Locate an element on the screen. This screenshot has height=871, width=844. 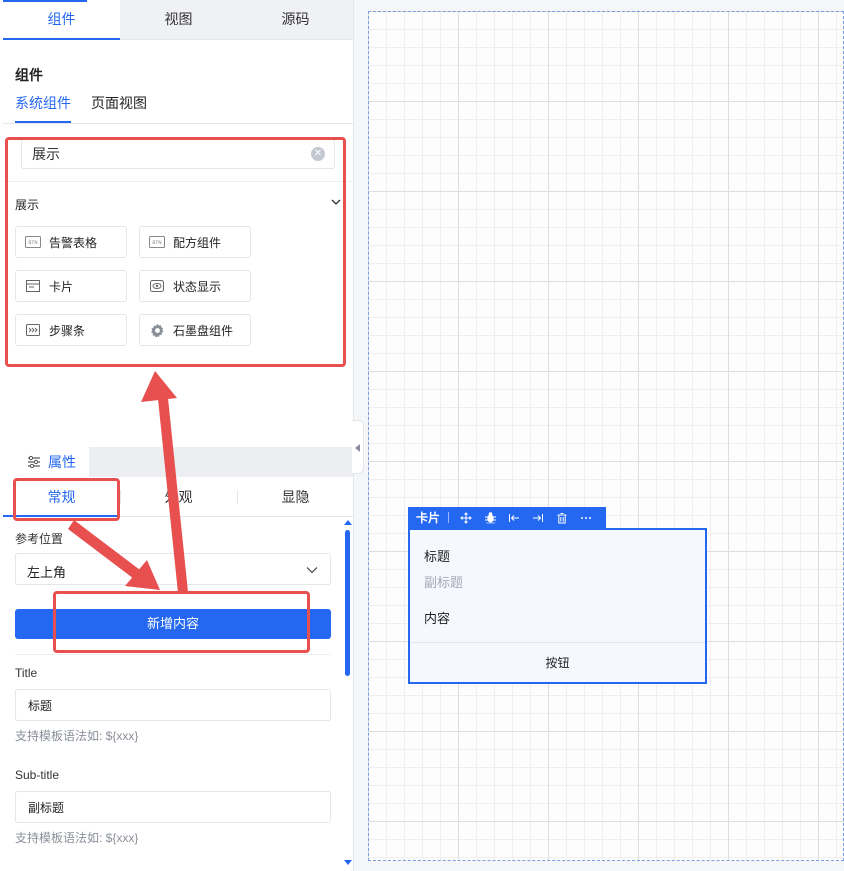
toolbar-component-name: 卡片 is located at coordinates (428, 518).